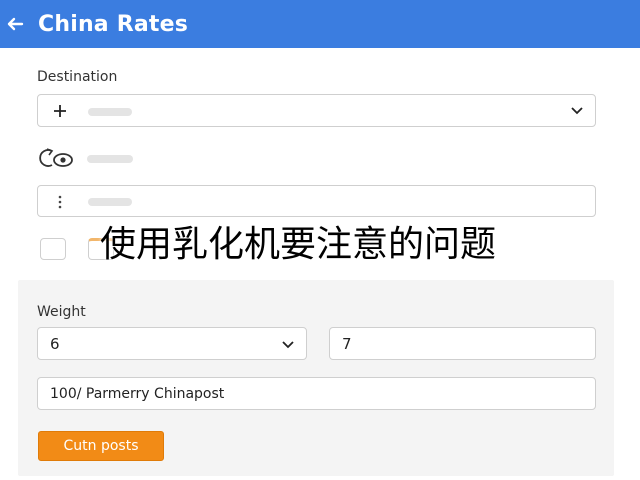  Describe the element at coordinates (77, 77) in the screenshot. I see `destination-label: Destination` at that location.